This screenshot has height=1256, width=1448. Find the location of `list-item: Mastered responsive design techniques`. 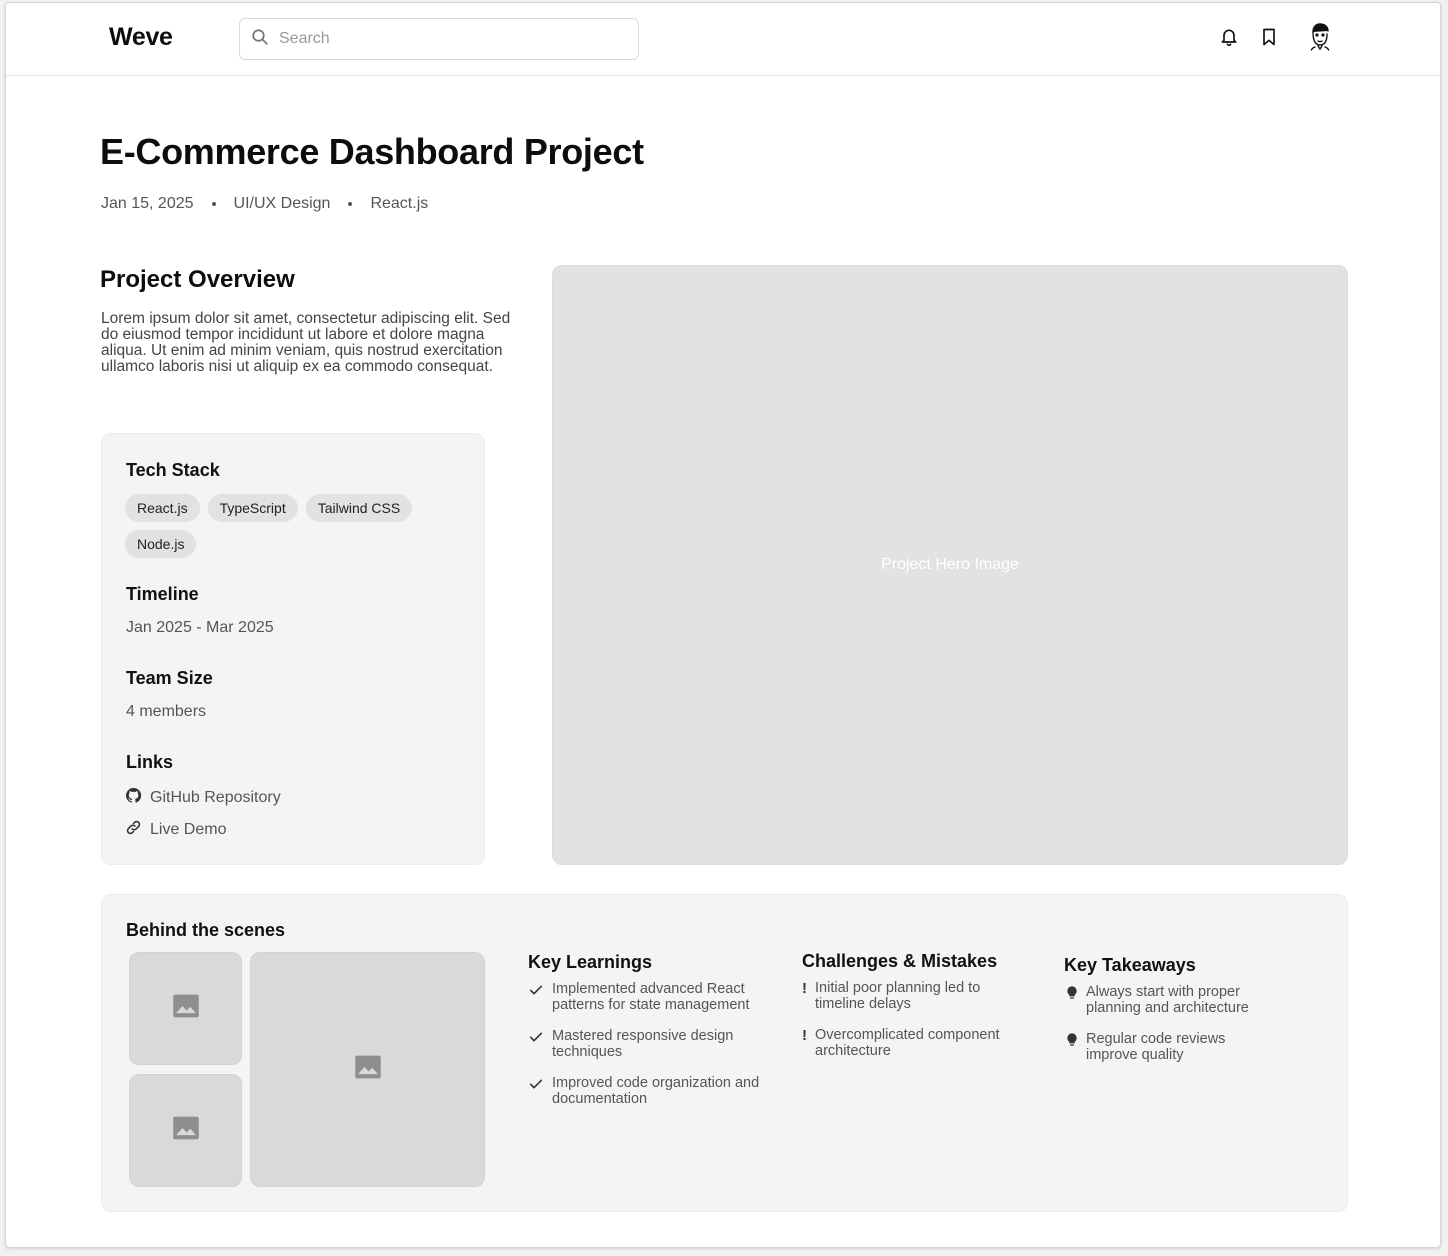

list-item: Mastered responsive design techniques is located at coordinates (648, 1044).